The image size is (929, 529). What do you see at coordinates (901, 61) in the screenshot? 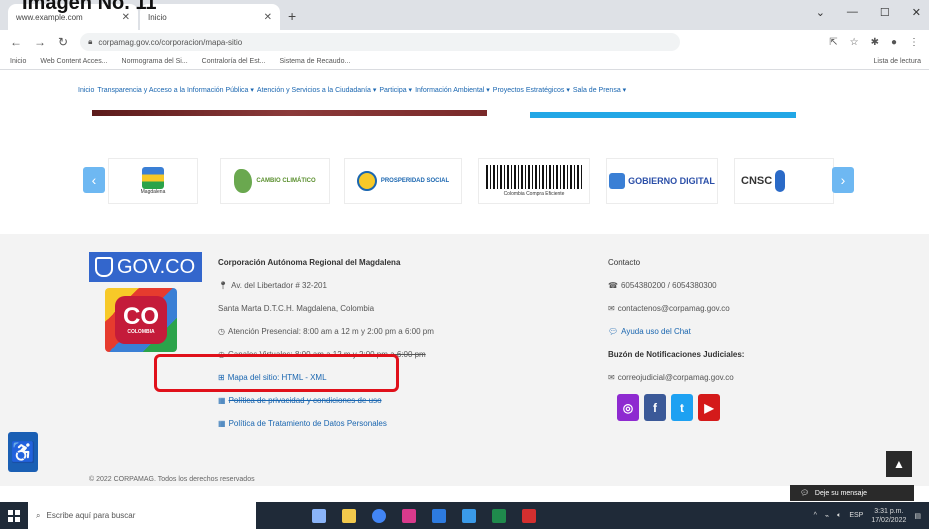
I see `reading-list-button: Lista de lectura` at bounding box center [901, 61].